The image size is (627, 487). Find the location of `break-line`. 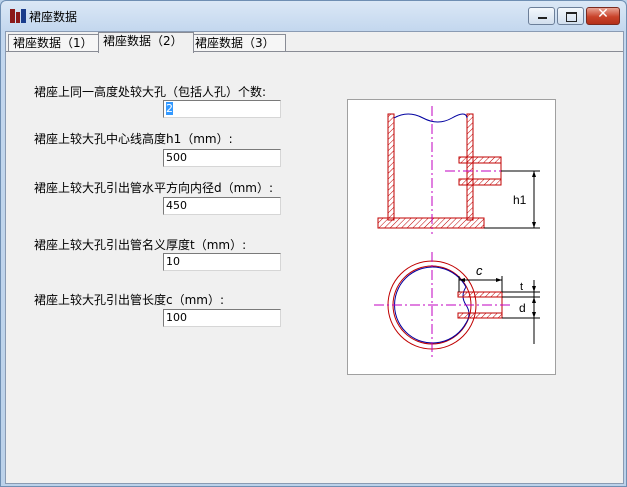

break-line is located at coordinates (430, 118).